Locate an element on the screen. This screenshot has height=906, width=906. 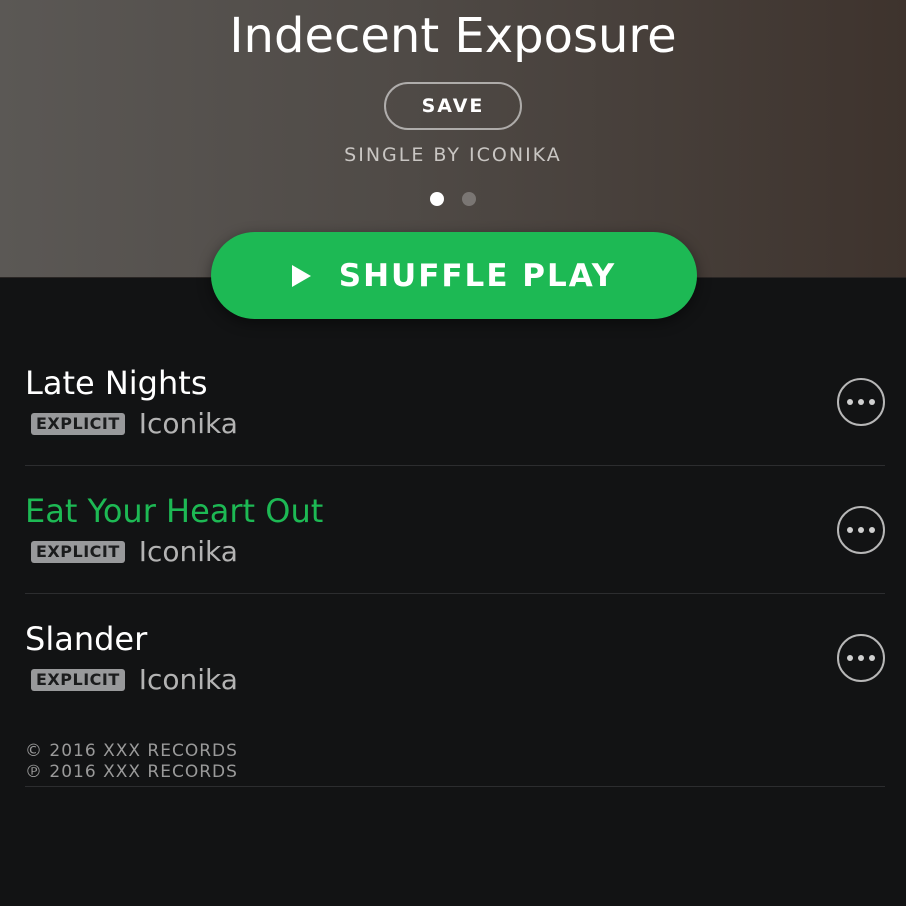
track-row: Slander EXPLICIT Iconika is located at coordinates (455, 657).